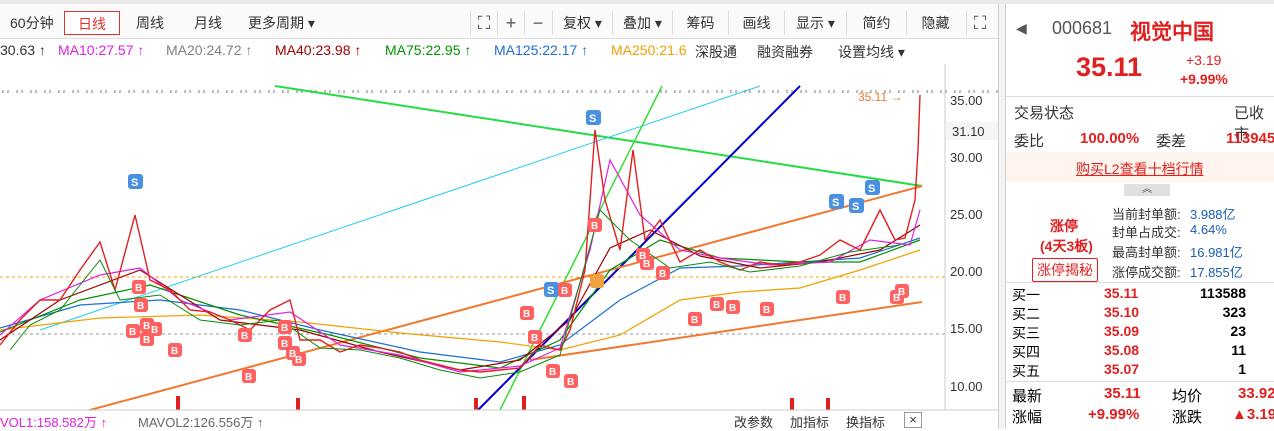  Describe the element at coordinates (1208, 229) in the screenshot. I see `stat-value-2: 4.64%` at that location.